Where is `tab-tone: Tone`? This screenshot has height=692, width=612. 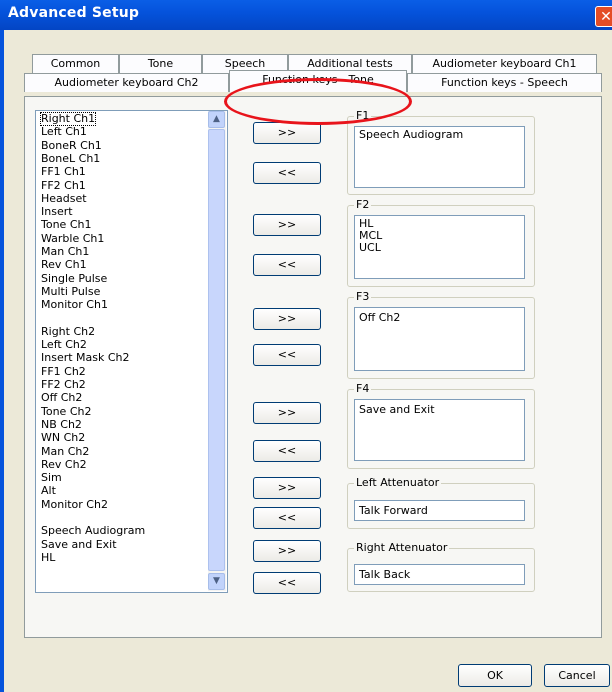 tab-tone: Tone is located at coordinates (160, 63).